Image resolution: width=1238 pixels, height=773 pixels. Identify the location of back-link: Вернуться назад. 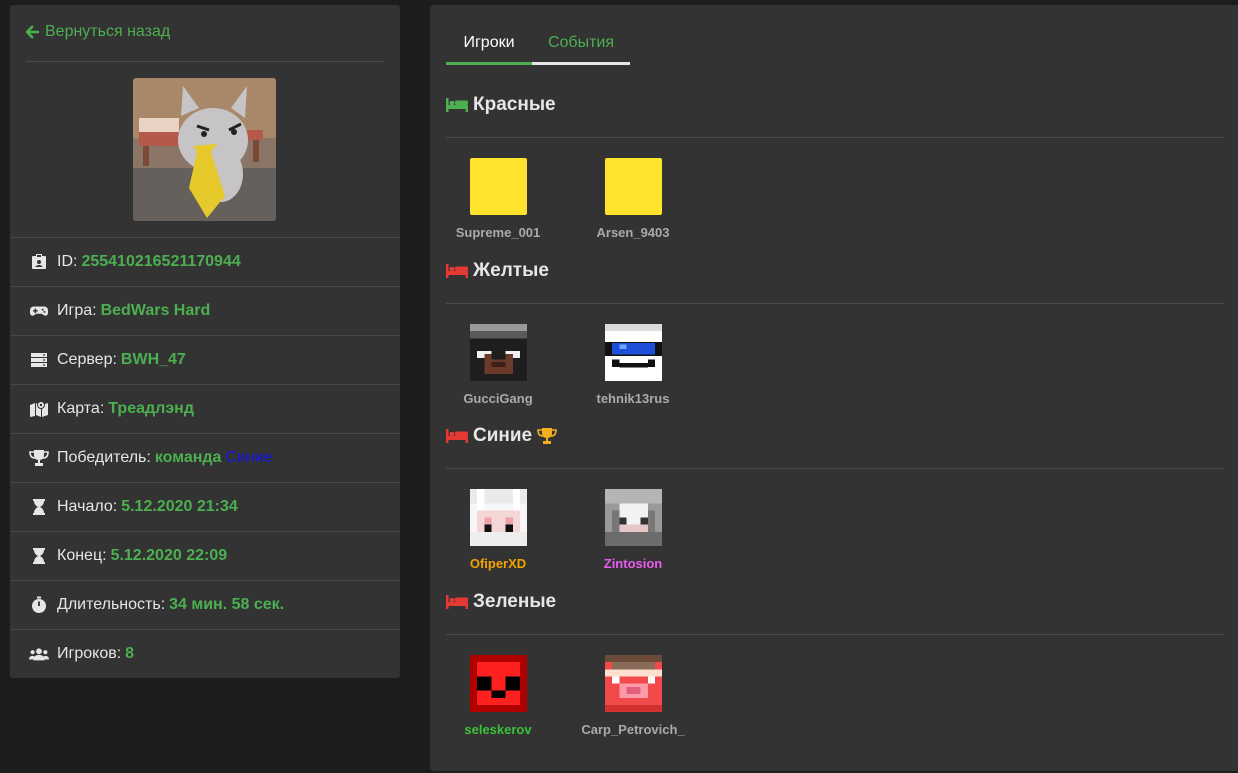
(98, 32).